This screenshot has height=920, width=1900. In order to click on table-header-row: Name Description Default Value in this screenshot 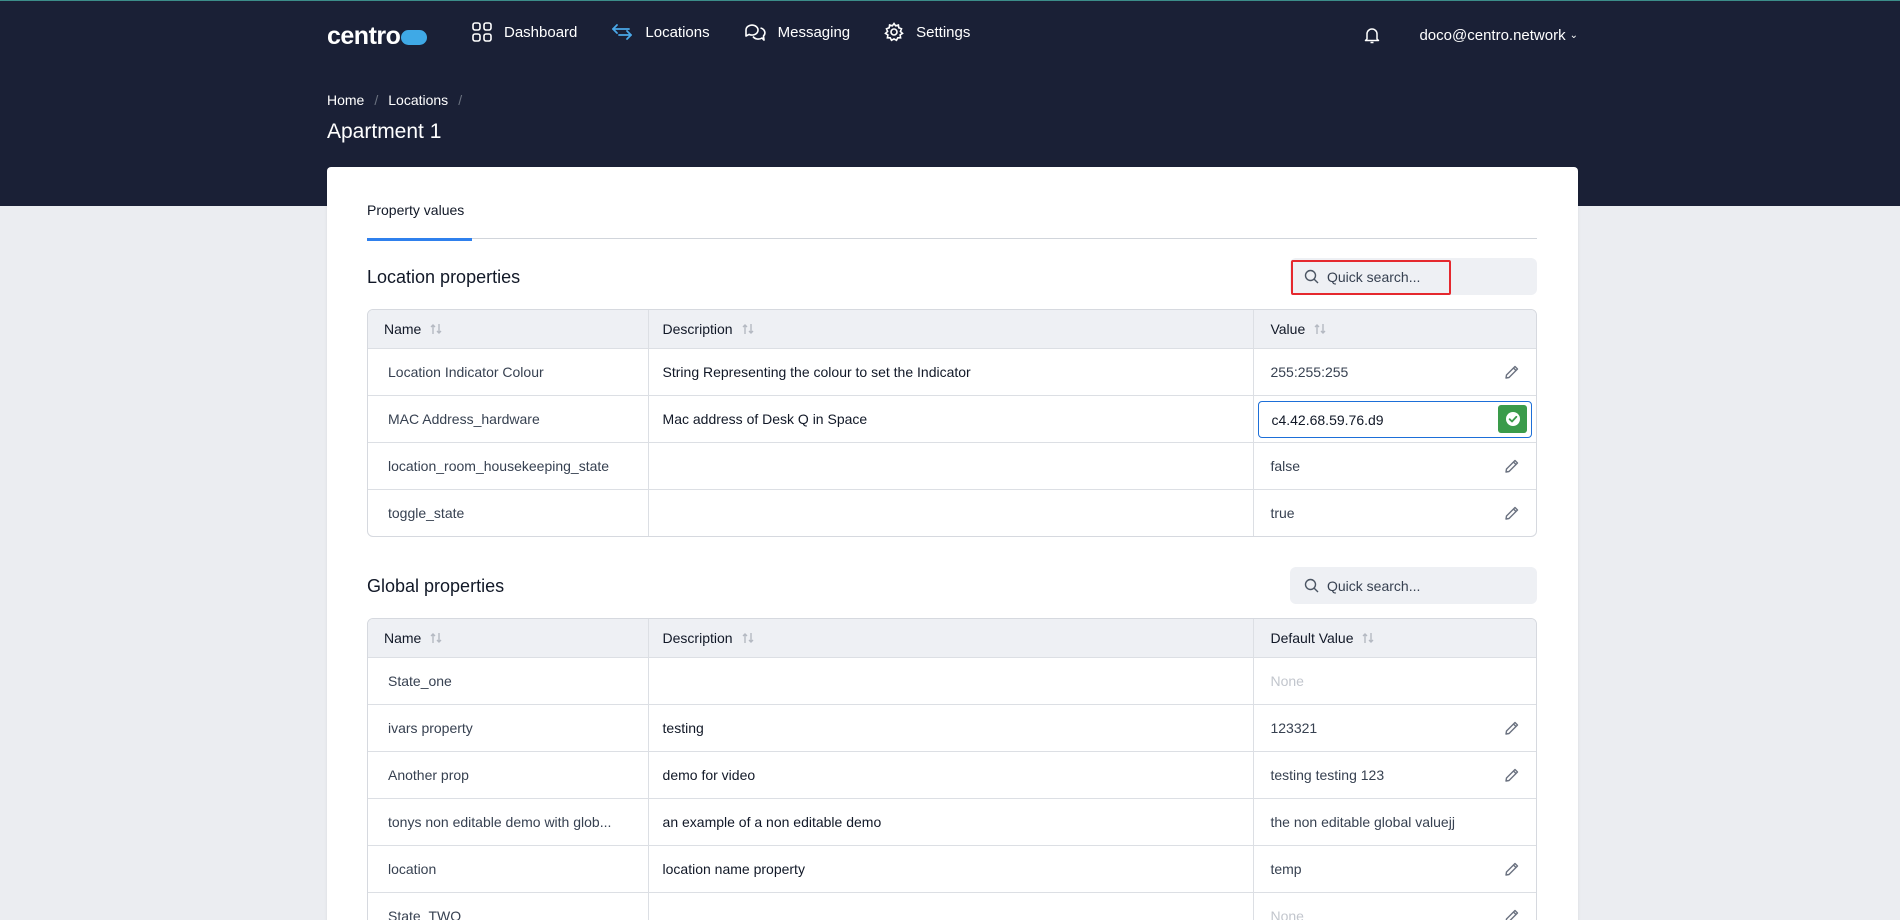, I will do `click(952, 638)`.